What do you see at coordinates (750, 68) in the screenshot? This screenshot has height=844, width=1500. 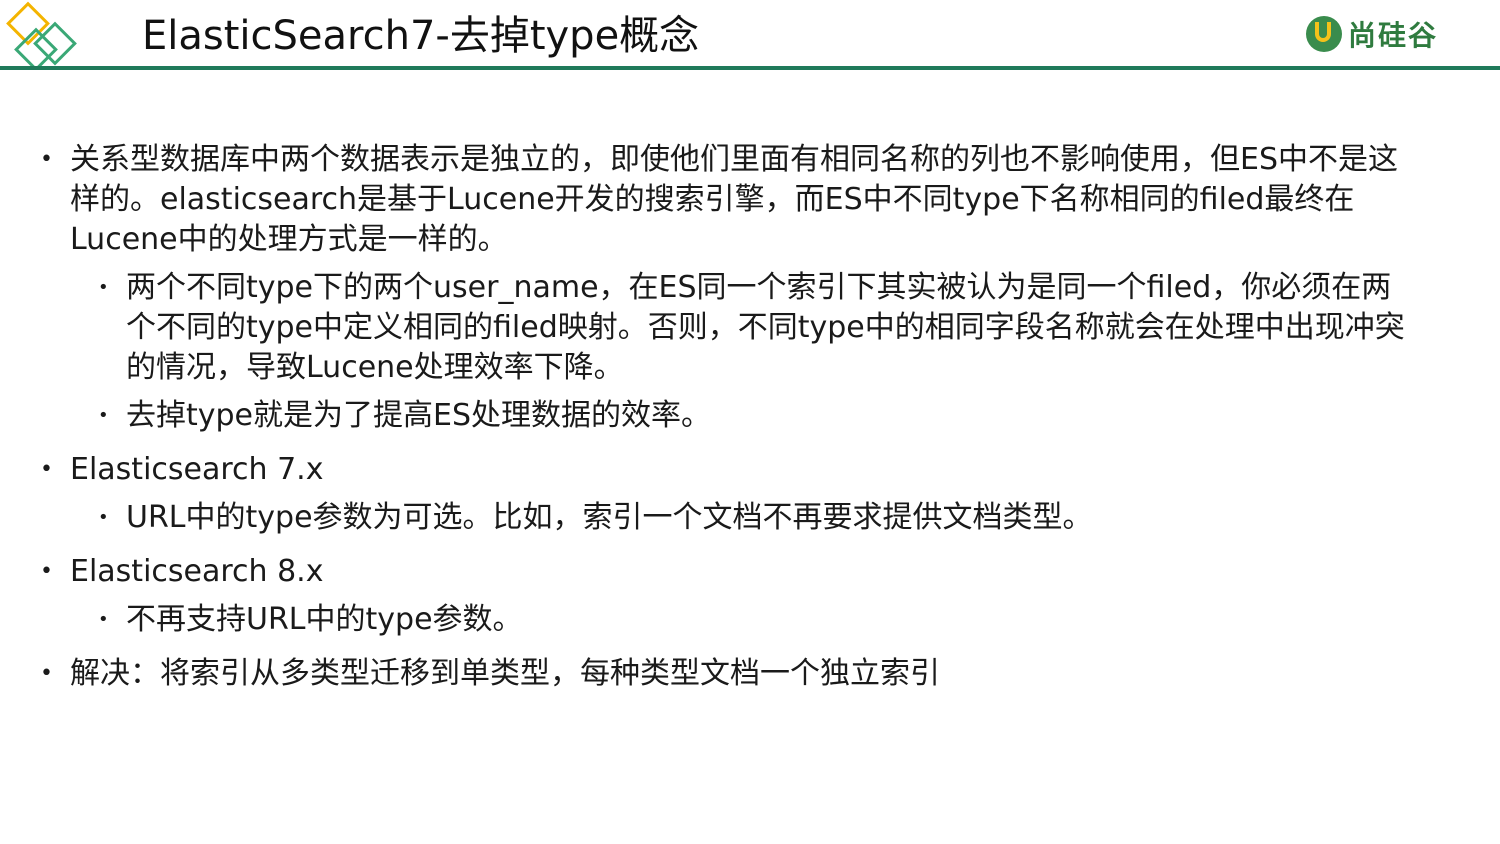 I see `title-divider` at bounding box center [750, 68].